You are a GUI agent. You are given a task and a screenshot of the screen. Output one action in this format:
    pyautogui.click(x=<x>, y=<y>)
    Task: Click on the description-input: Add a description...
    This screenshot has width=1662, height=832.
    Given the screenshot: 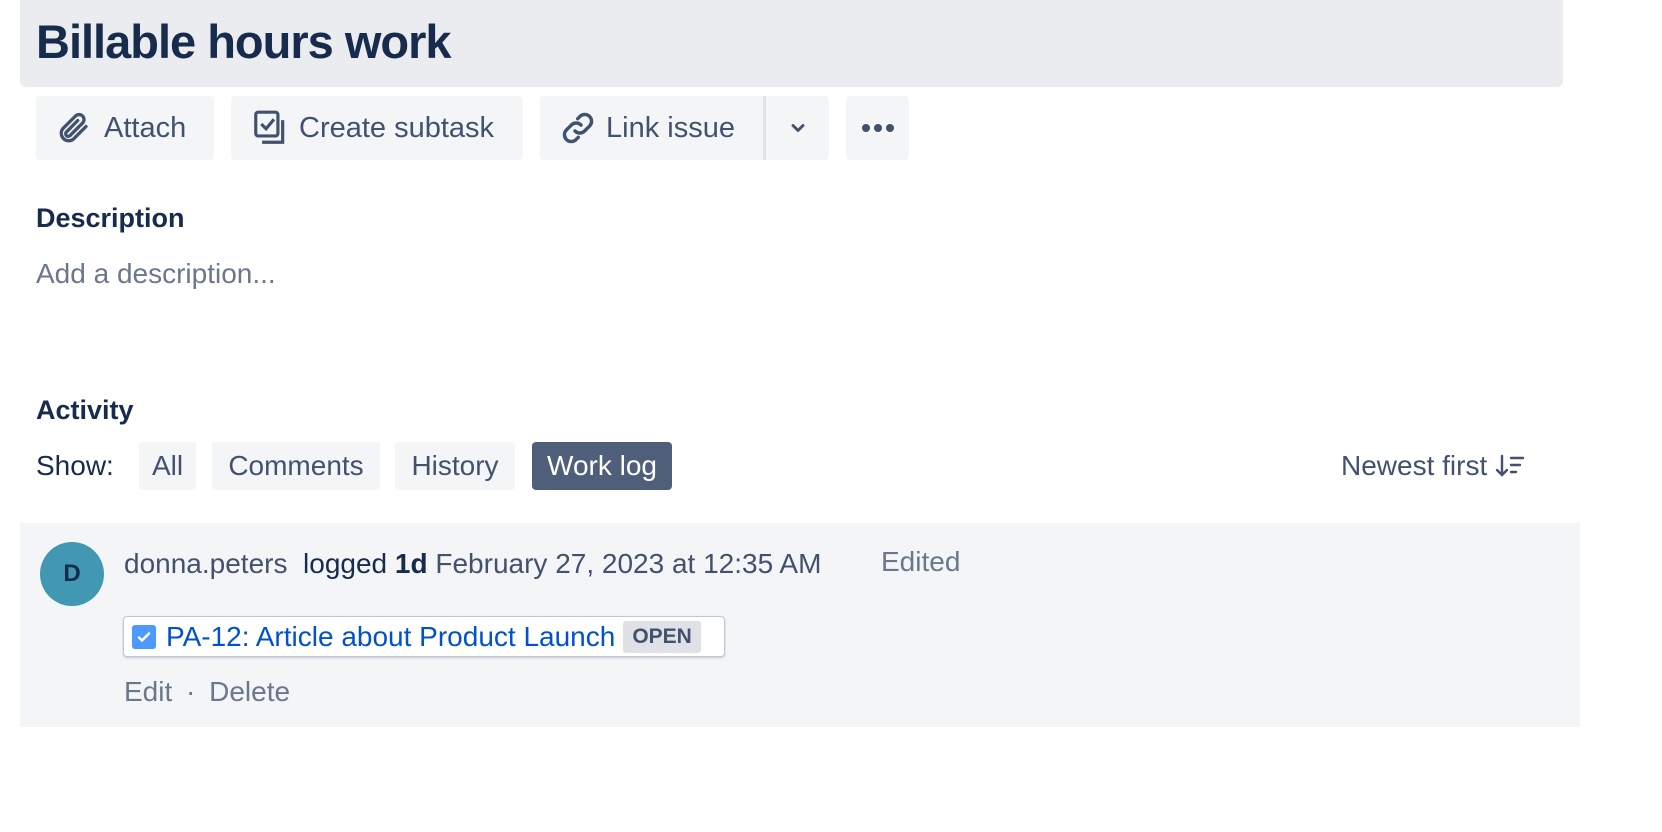 What is the action you would take?
    pyautogui.click(x=156, y=274)
    